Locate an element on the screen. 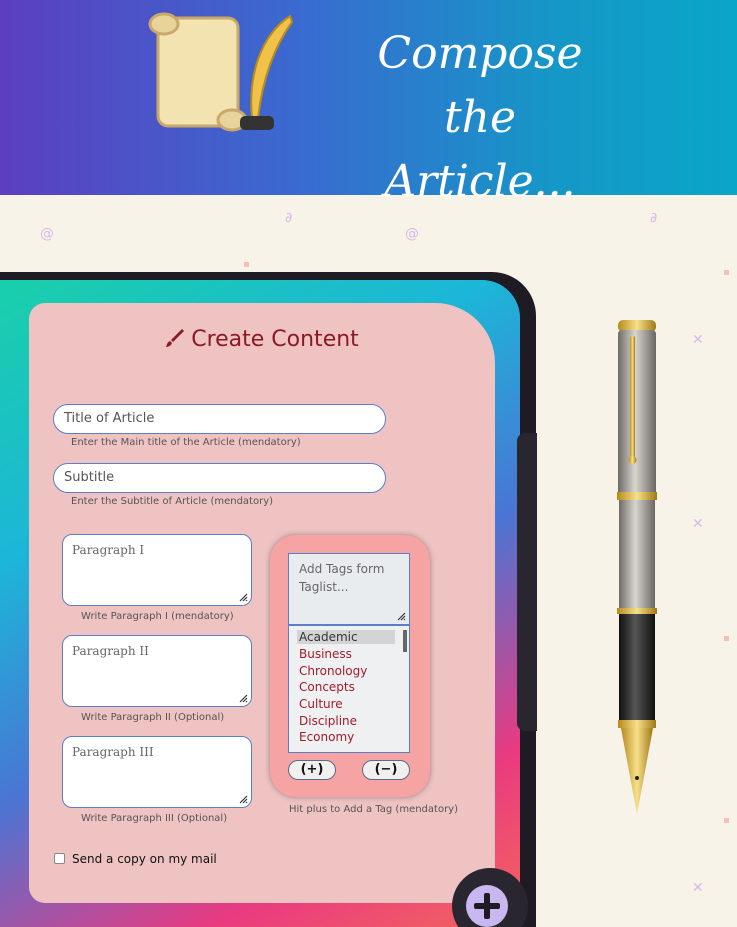 The width and height of the screenshot is (737, 927). paragraph-3-hint: Write Paragraph III (Optional) is located at coordinates (154, 818).